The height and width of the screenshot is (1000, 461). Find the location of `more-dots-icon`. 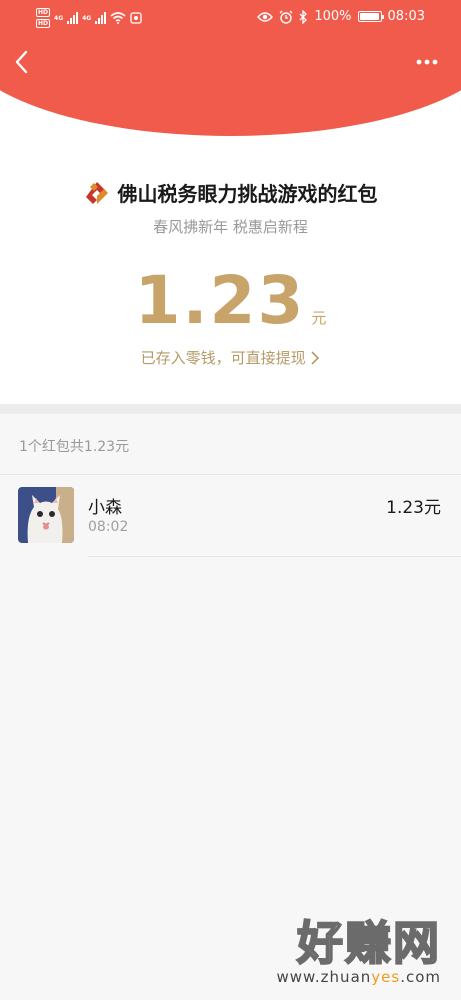

more-dots-icon is located at coordinates (427, 62).